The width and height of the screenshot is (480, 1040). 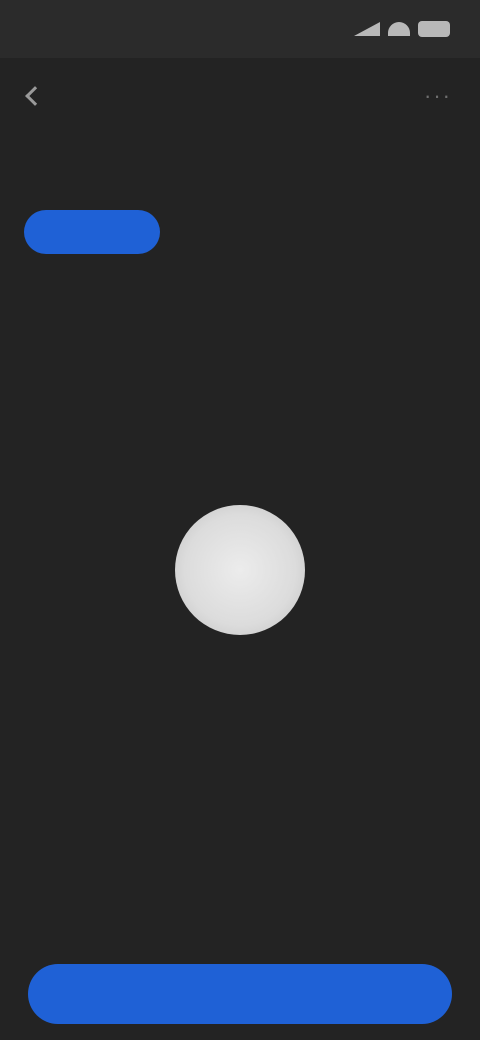 I want to click on segment-selector, so click(x=240, y=202).